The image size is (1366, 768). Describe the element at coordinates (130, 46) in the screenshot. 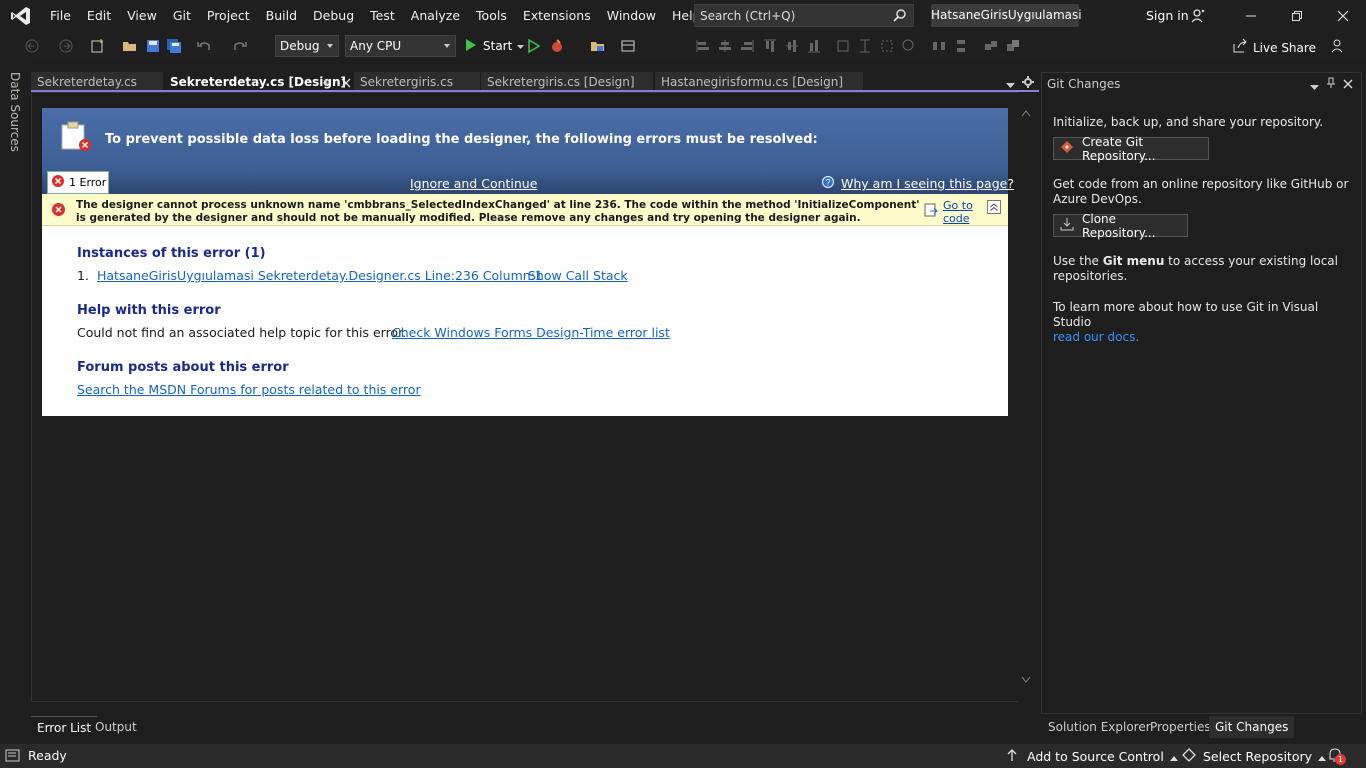

I see `open-folder-icon` at that location.